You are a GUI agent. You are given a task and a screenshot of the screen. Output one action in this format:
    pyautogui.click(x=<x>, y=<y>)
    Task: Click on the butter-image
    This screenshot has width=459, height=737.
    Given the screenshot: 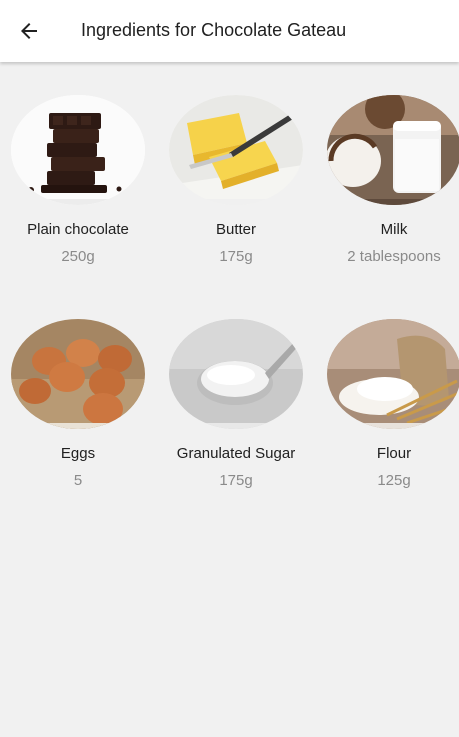 What is the action you would take?
    pyautogui.click(x=236, y=150)
    